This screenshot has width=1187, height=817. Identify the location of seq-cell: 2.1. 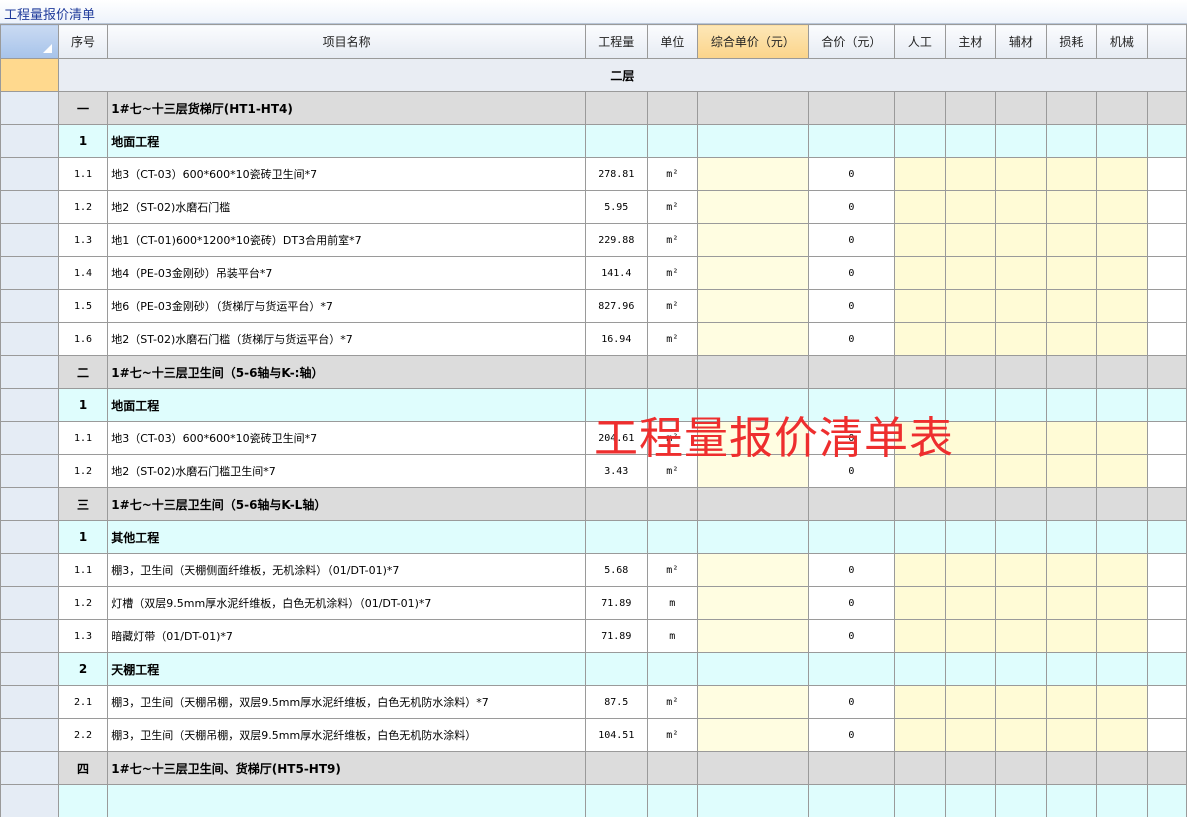
(83, 702).